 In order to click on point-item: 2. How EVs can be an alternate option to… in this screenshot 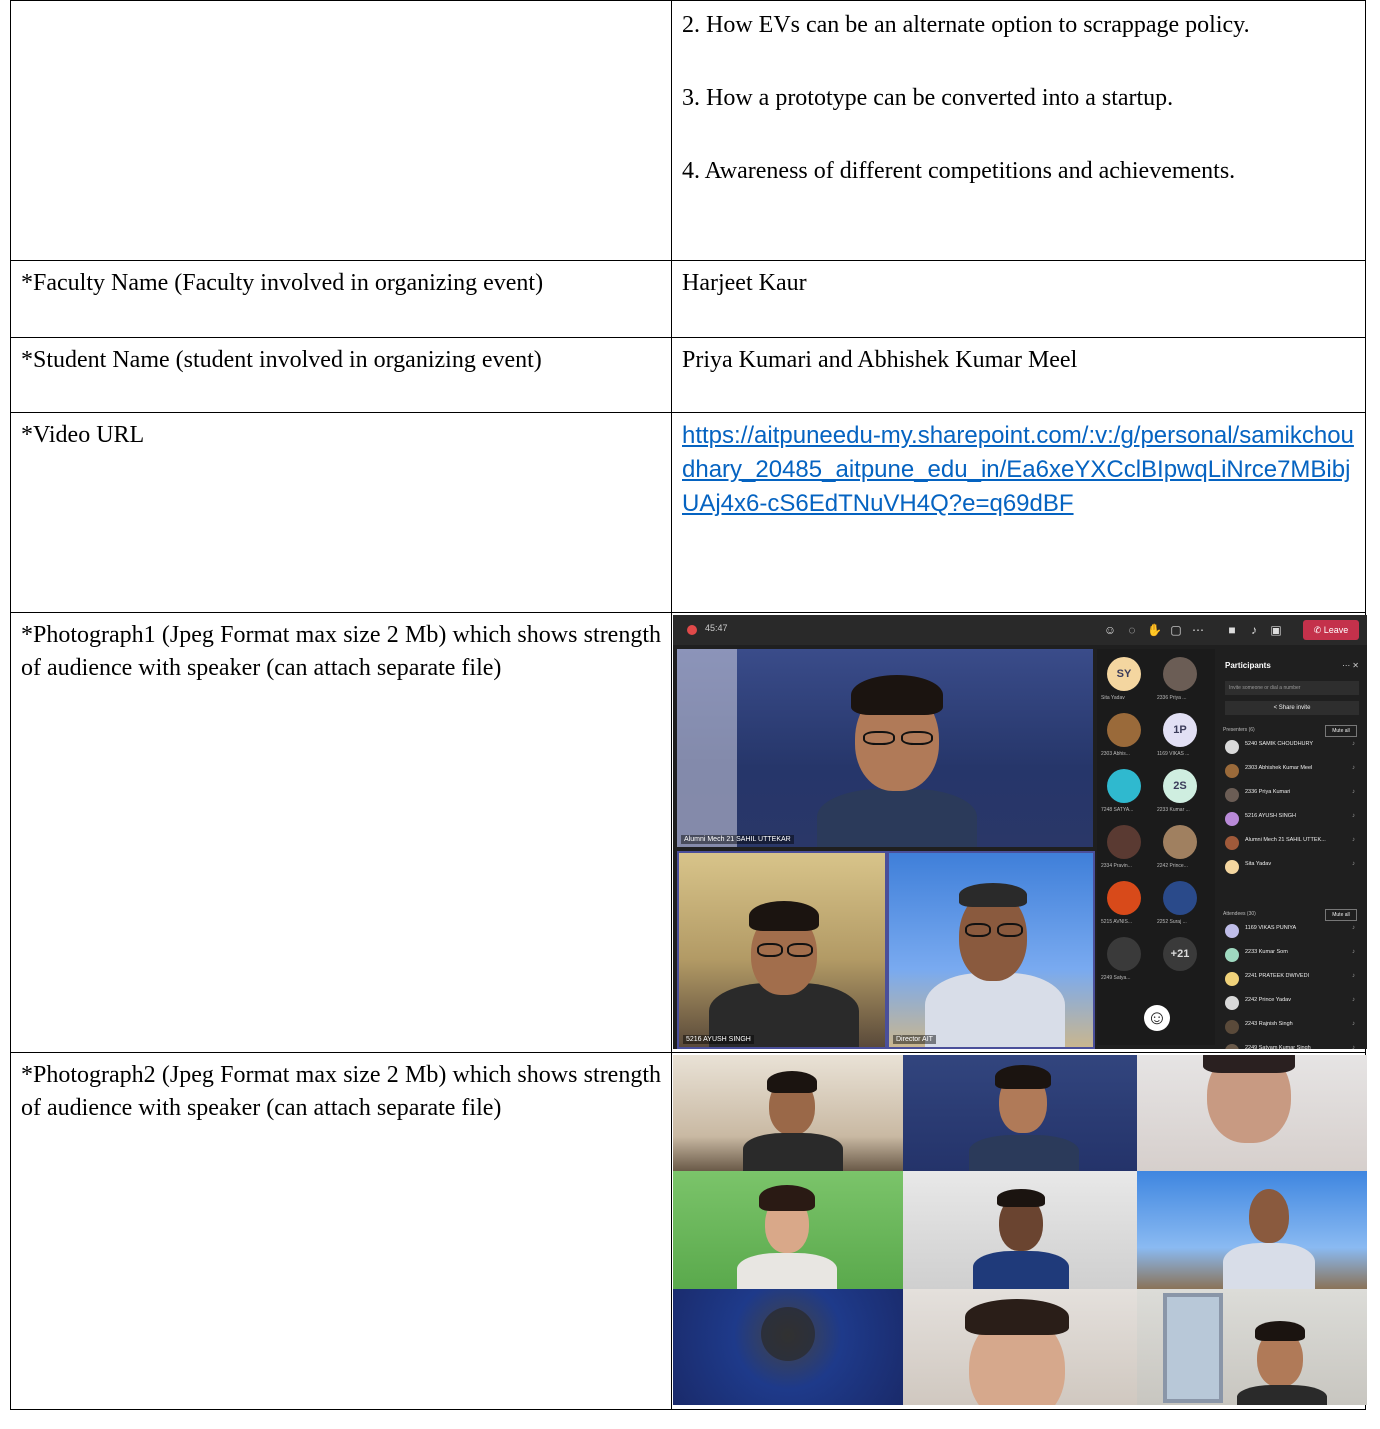, I will do `click(966, 25)`.